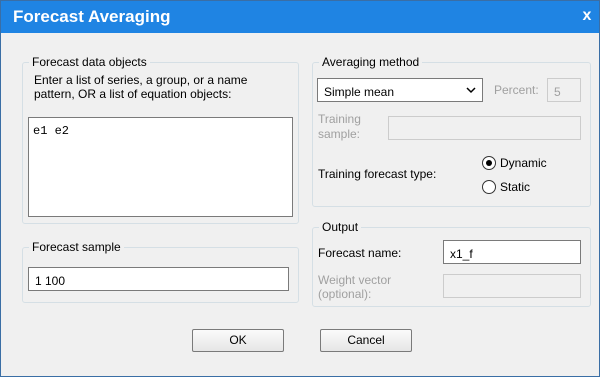 Image resolution: width=602 pixels, height=379 pixels. Describe the element at coordinates (516, 90) in the screenshot. I see `percent-label: Percent:` at that location.